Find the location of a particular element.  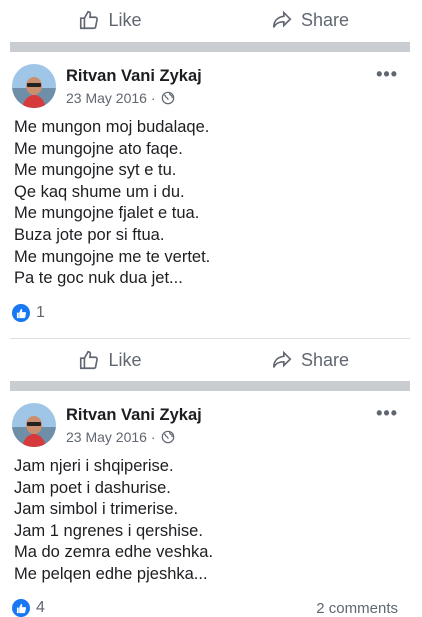

post-line: Me mungon moj budalaqe. is located at coordinates (112, 127).